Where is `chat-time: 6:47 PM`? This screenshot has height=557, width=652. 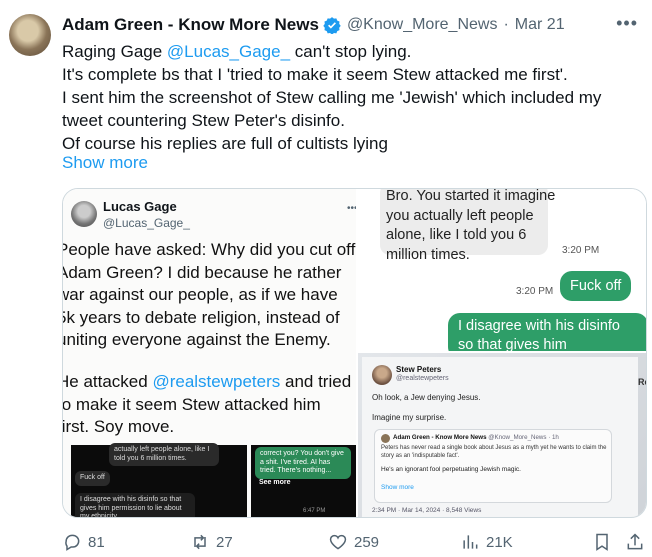 chat-time: 6:47 PM is located at coordinates (314, 511).